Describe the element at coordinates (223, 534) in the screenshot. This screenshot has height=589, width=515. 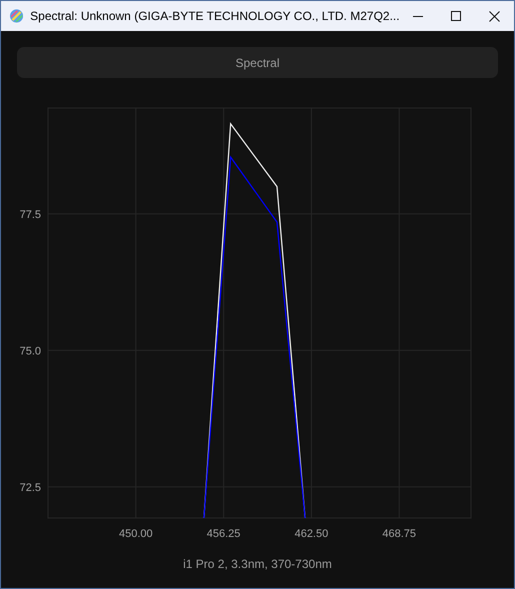
I see `x-tick-label: 456.25` at that location.